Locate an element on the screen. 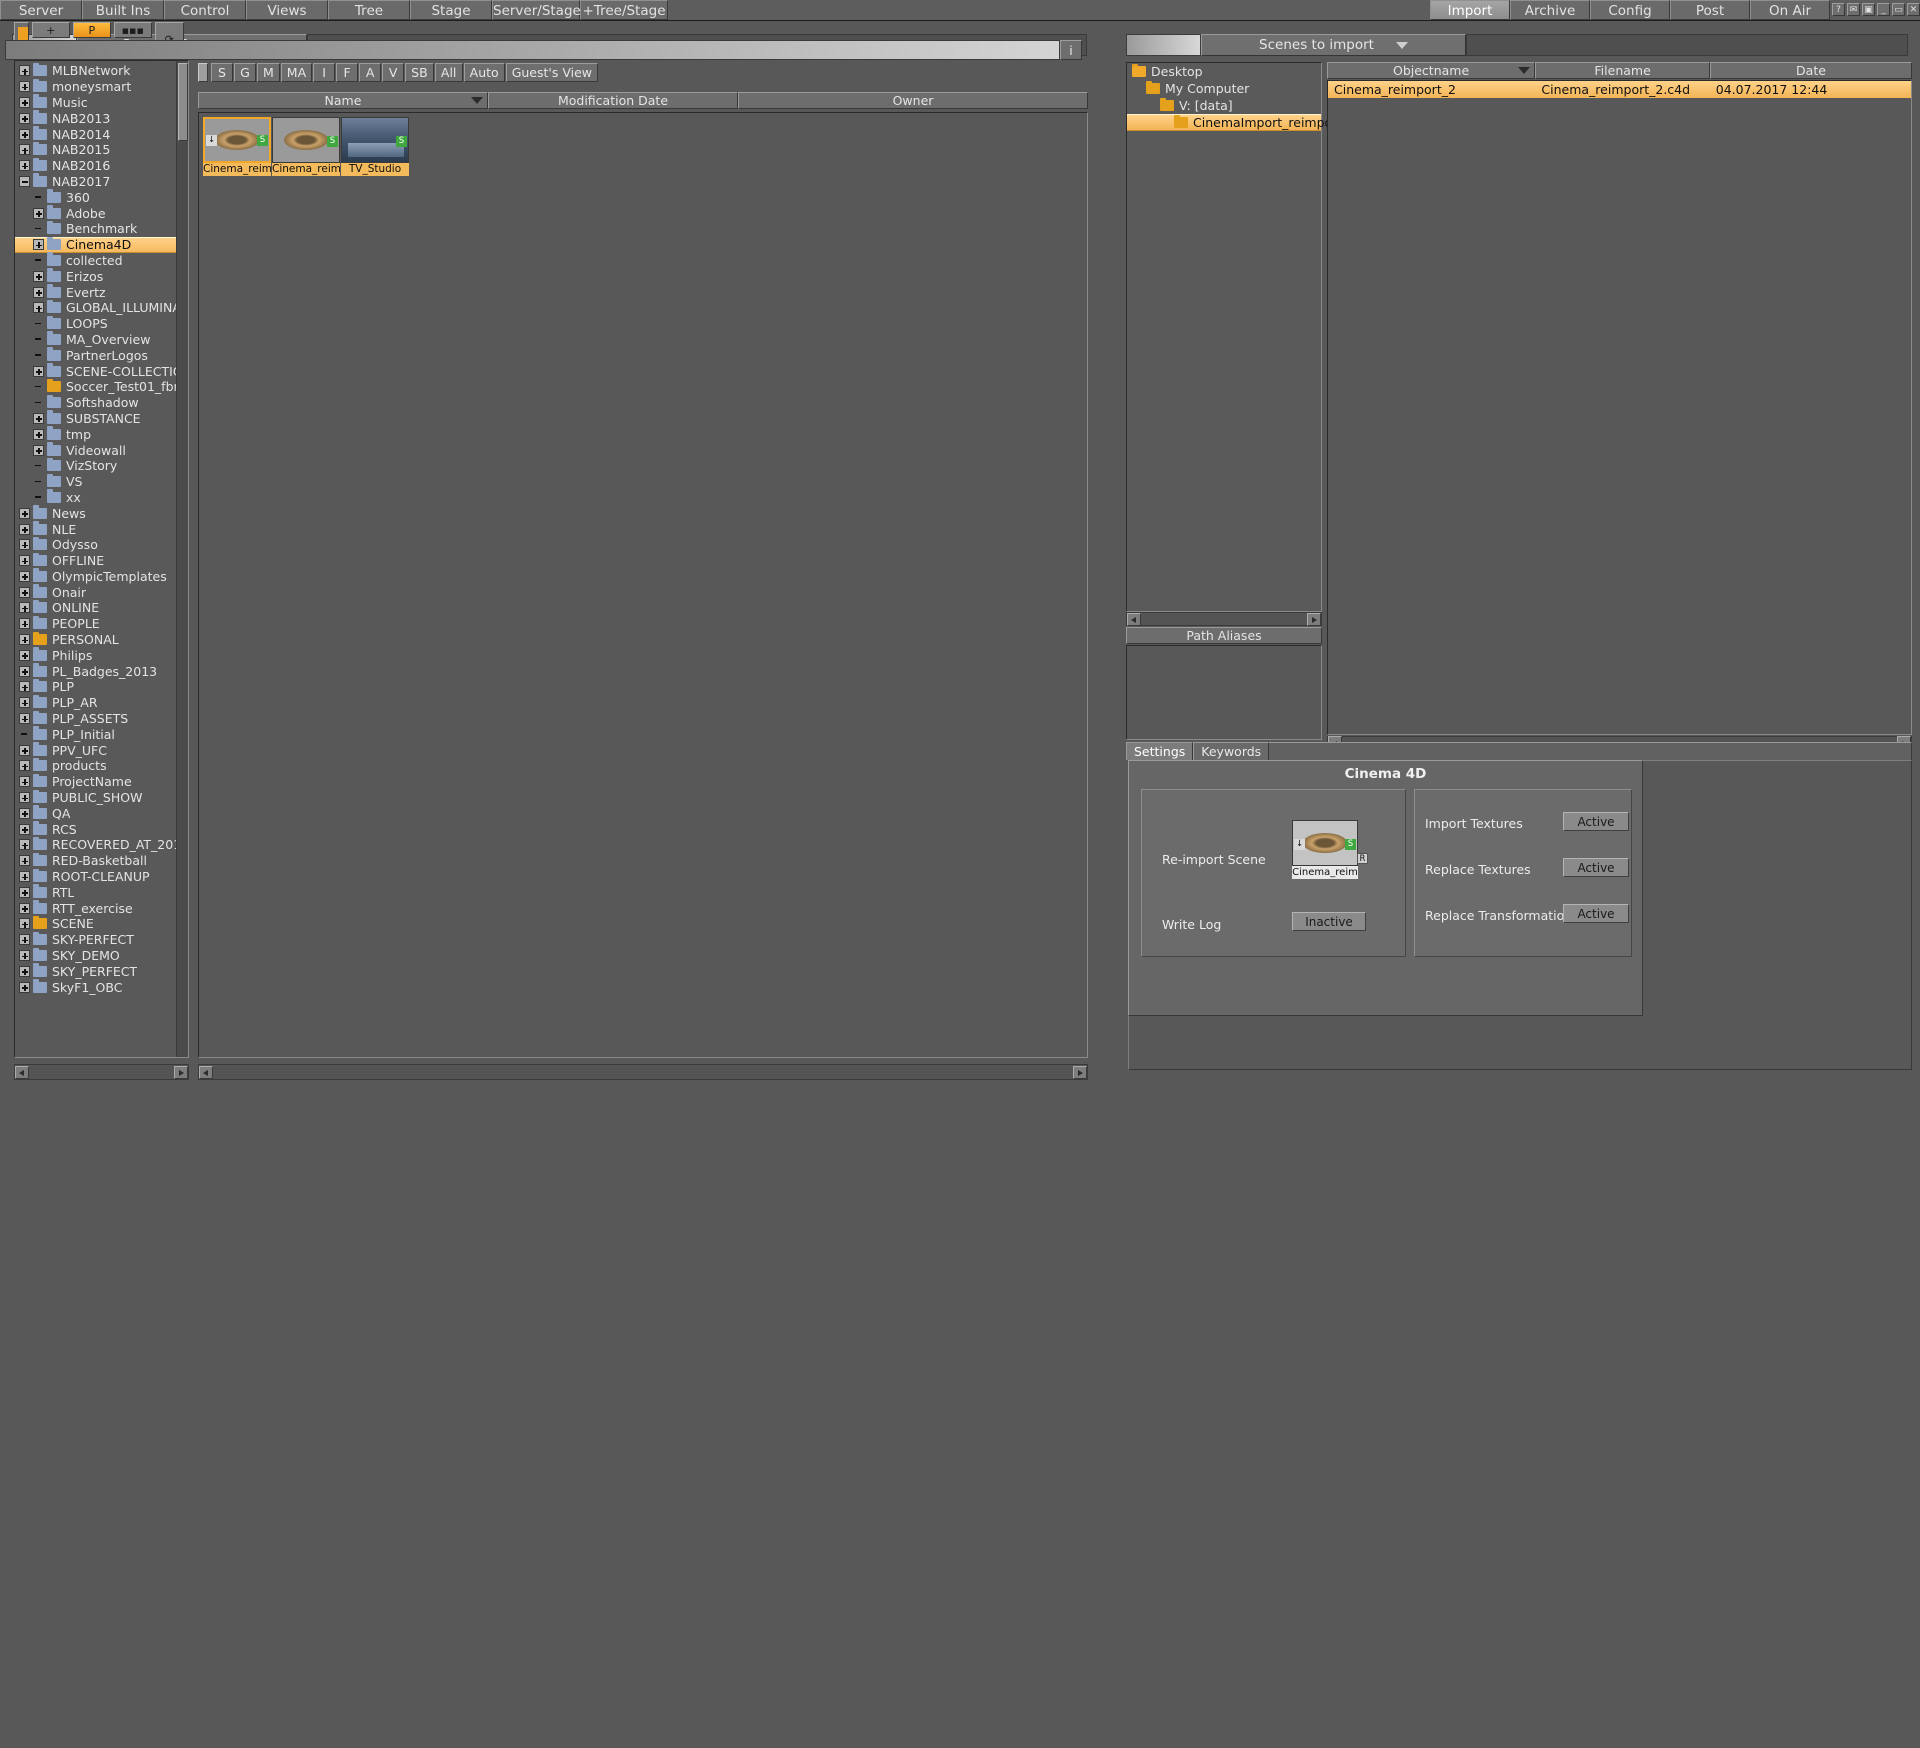 This screenshot has height=1748, width=1920. menu-item-server-stage: Server/Stage is located at coordinates (536, 10).